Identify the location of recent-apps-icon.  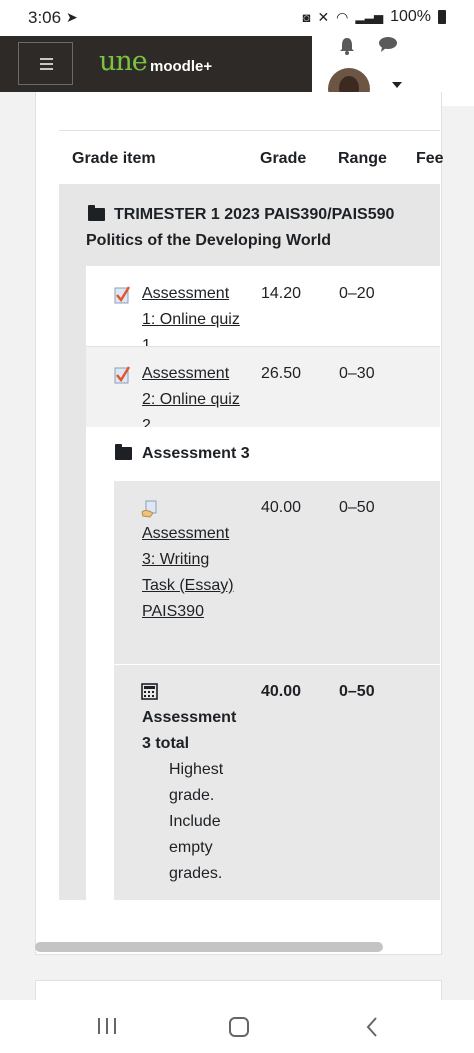
(107, 1026).